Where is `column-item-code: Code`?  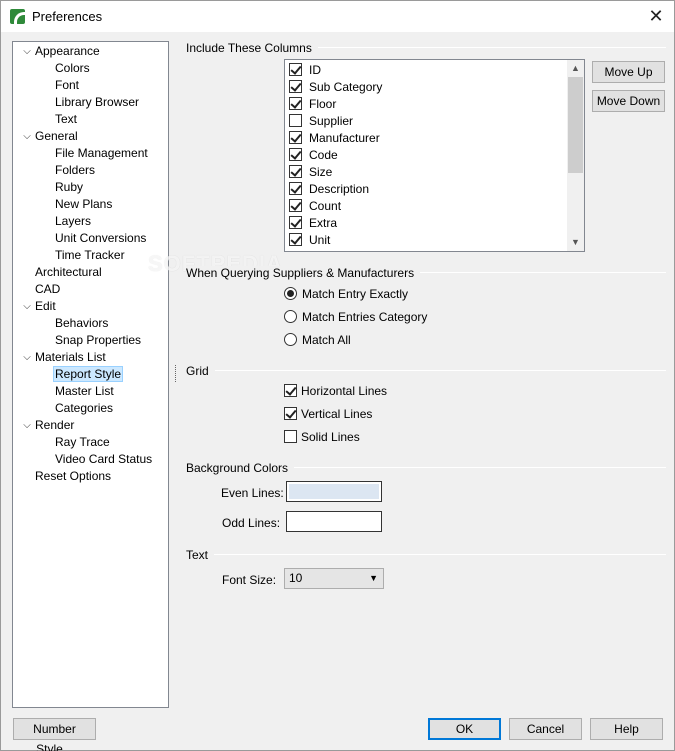 column-item-code: Code is located at coordinates (313, 155).